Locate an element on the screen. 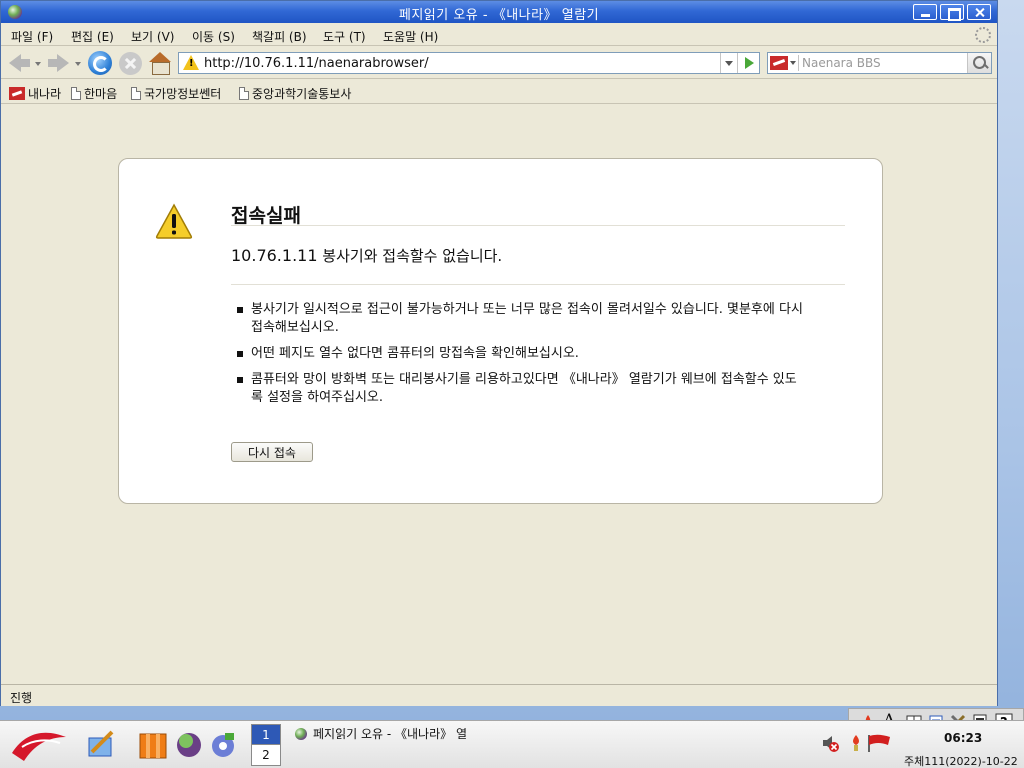  status-bar: 진행 is located at coordinates (499, 695).